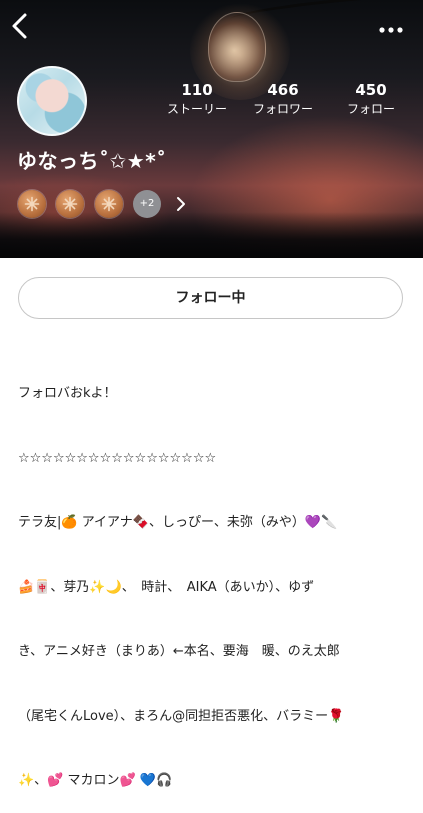 The width and height of the screenshot is (423, 813). What do you see at coordinates (178, 522) in the screenshot?
I see `bio-line: テラ友|🍊 アイアナ🍫、しっぴー、未弥（みや）💜🔪` at bounding box center [178, 522].